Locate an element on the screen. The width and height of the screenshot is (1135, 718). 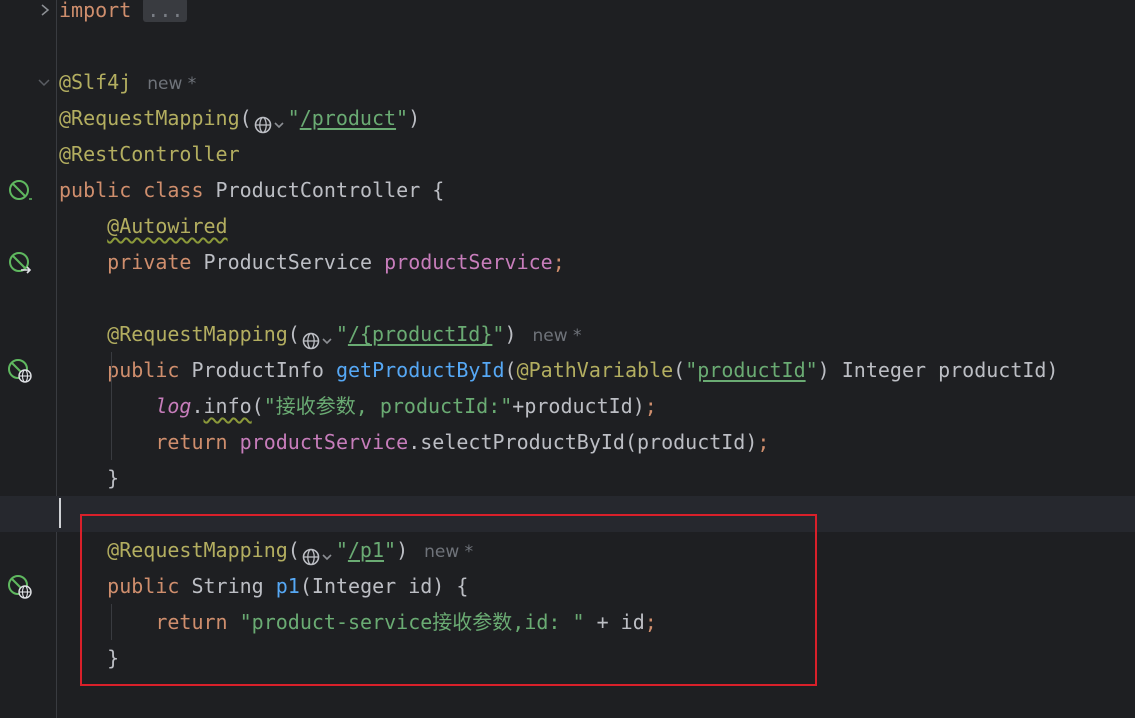
code-line: public class ProductController { is located at coordinates (567, 190).